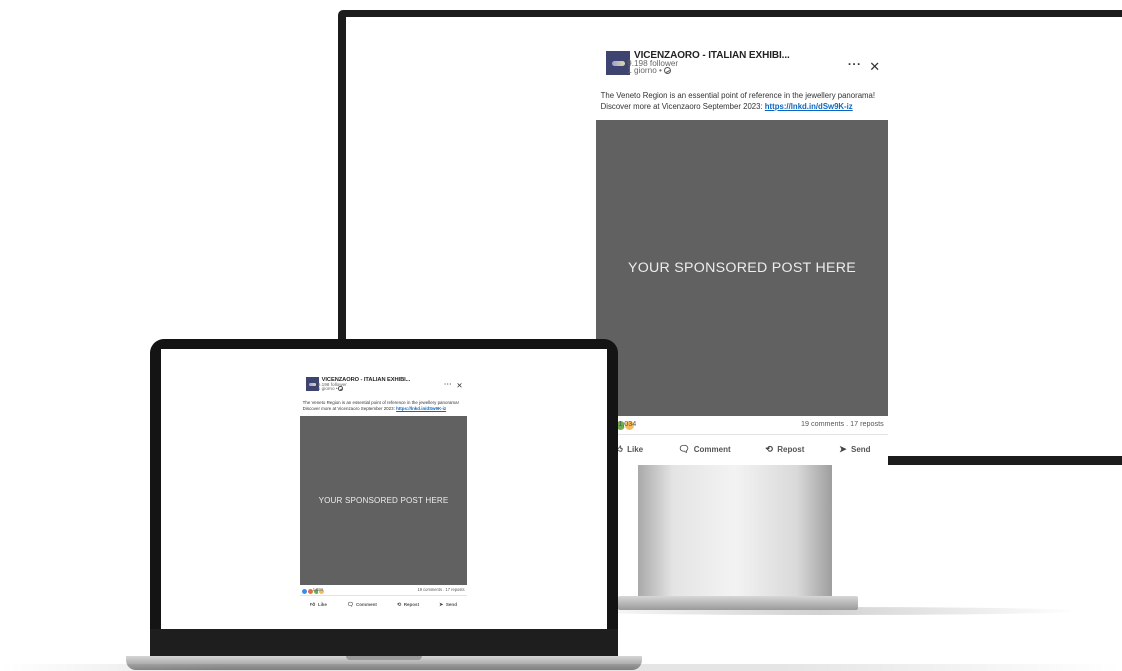 The height and width of the screenshot is (671, 1122). Describe the element at coordinates (384, 642) in the screenshot. I see `laptop-chin` at that location.